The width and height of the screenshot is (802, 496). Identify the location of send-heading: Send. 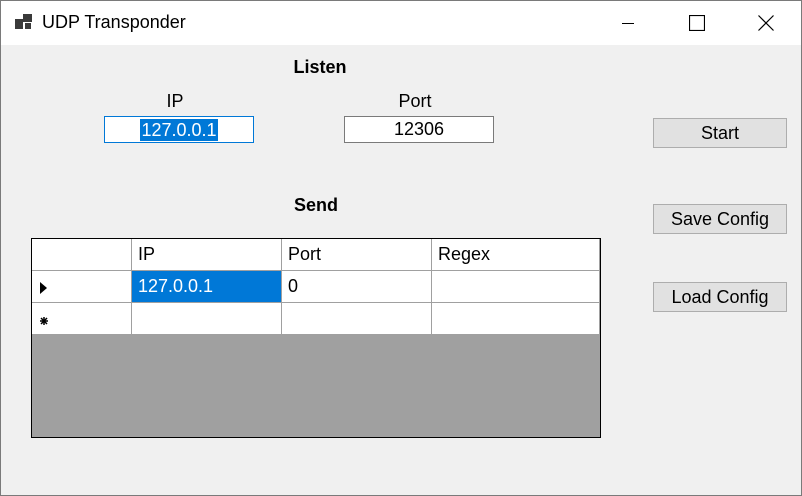
(315, 205).